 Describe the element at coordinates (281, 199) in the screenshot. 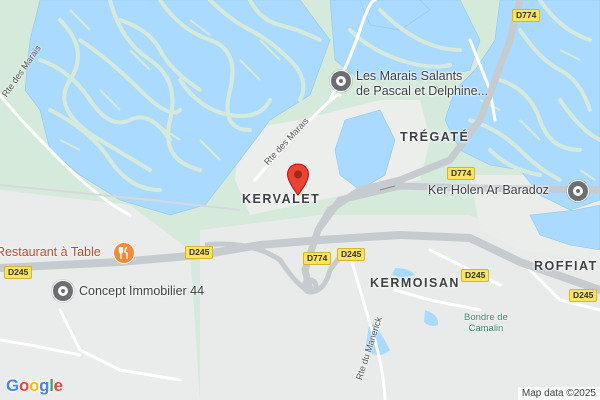

I see `place-label-kervalet: KERVALET` at that location.